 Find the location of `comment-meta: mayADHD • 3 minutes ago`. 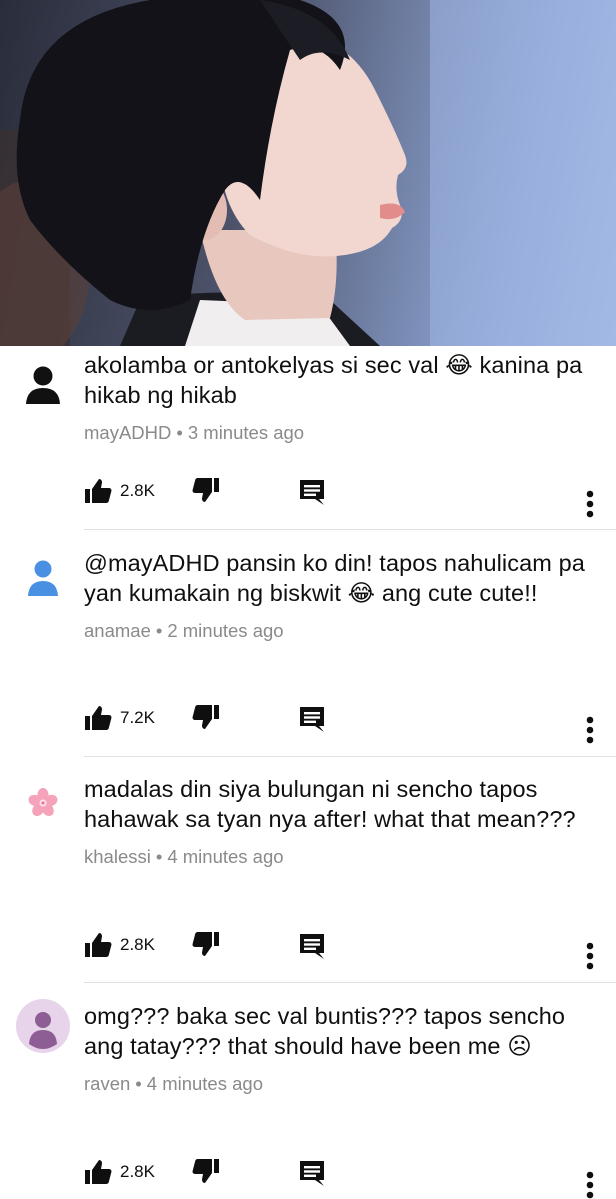

comment-meta: mayADHD • 3 minutes ago is located at coordinates (339, 433).